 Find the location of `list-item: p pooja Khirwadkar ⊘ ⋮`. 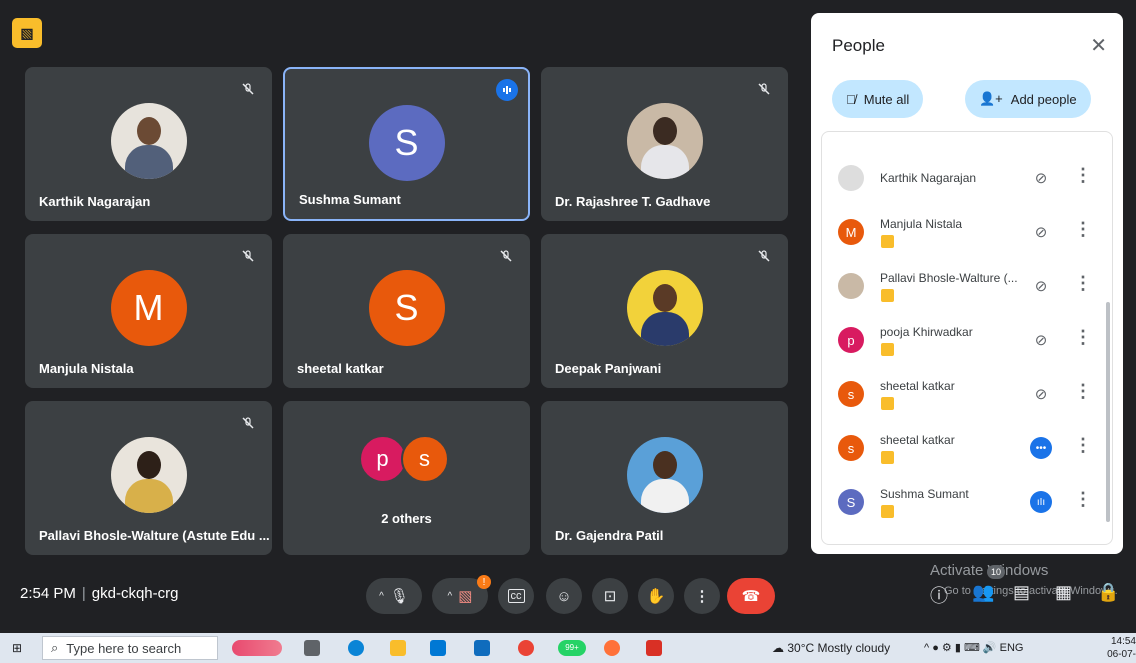

list-item: p pooja Khirwadkar ⊘ ⋮ is located at coordinates (967, 342).